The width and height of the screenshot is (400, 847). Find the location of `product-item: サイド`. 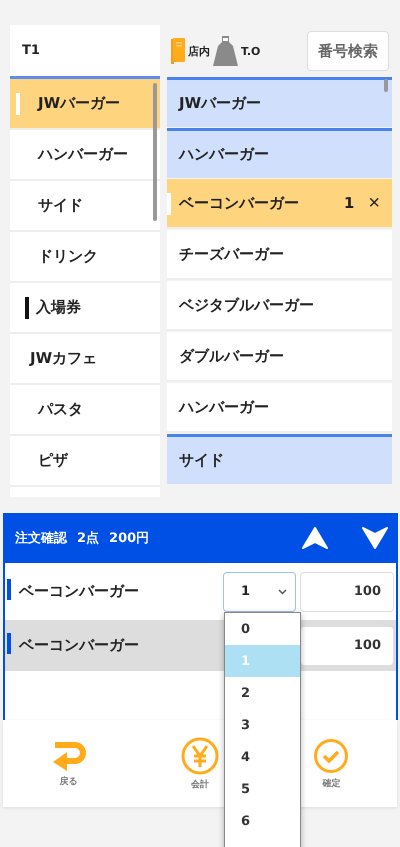

product-item: サイド is located at coordinates (279, 459).